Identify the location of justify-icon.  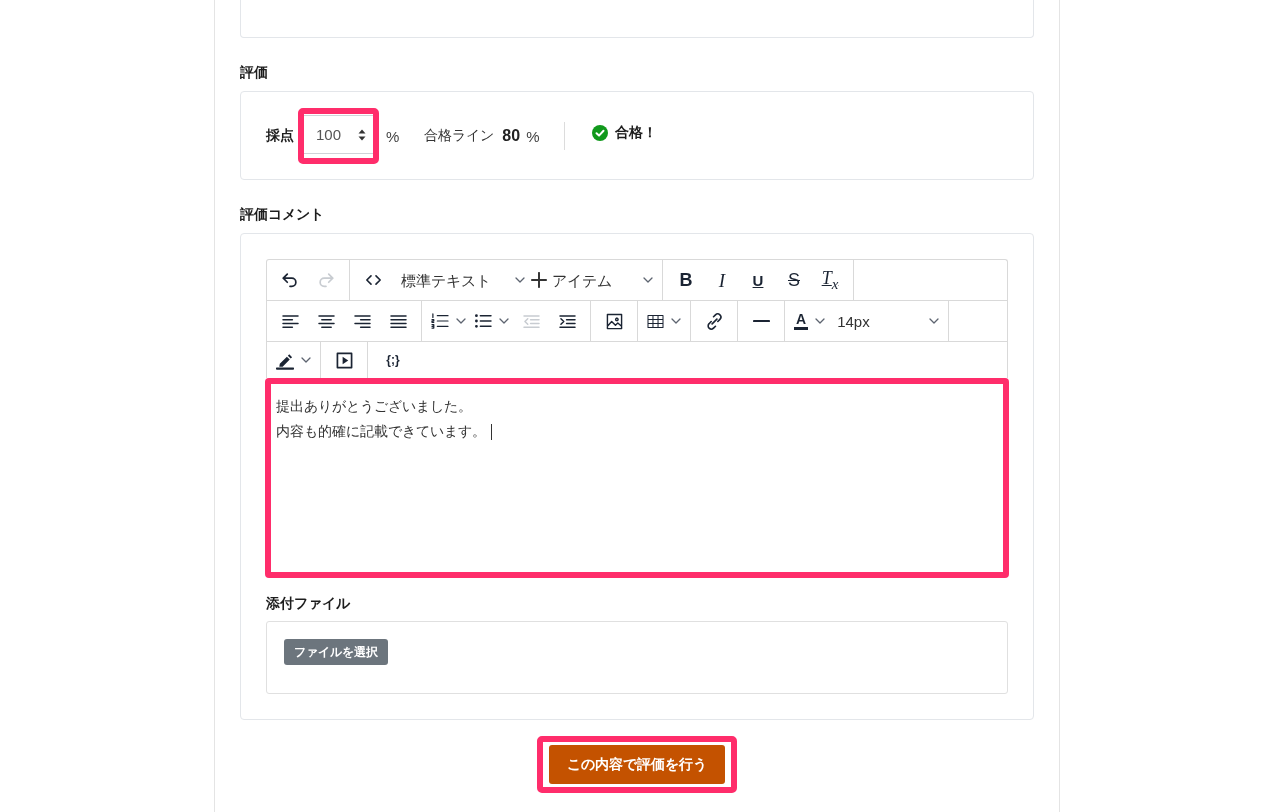
(398, 321).